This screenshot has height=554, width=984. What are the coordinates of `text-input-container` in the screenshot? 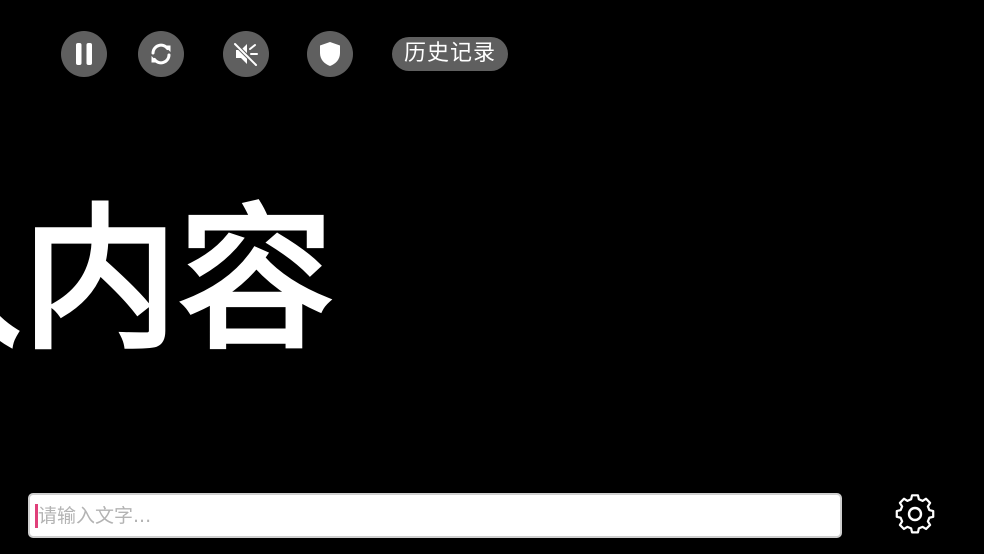 It's located at (435, 515).